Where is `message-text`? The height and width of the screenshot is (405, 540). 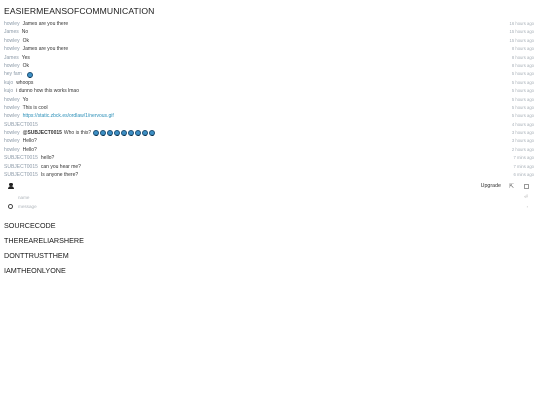
message-text is located at coordinates (29, 74).